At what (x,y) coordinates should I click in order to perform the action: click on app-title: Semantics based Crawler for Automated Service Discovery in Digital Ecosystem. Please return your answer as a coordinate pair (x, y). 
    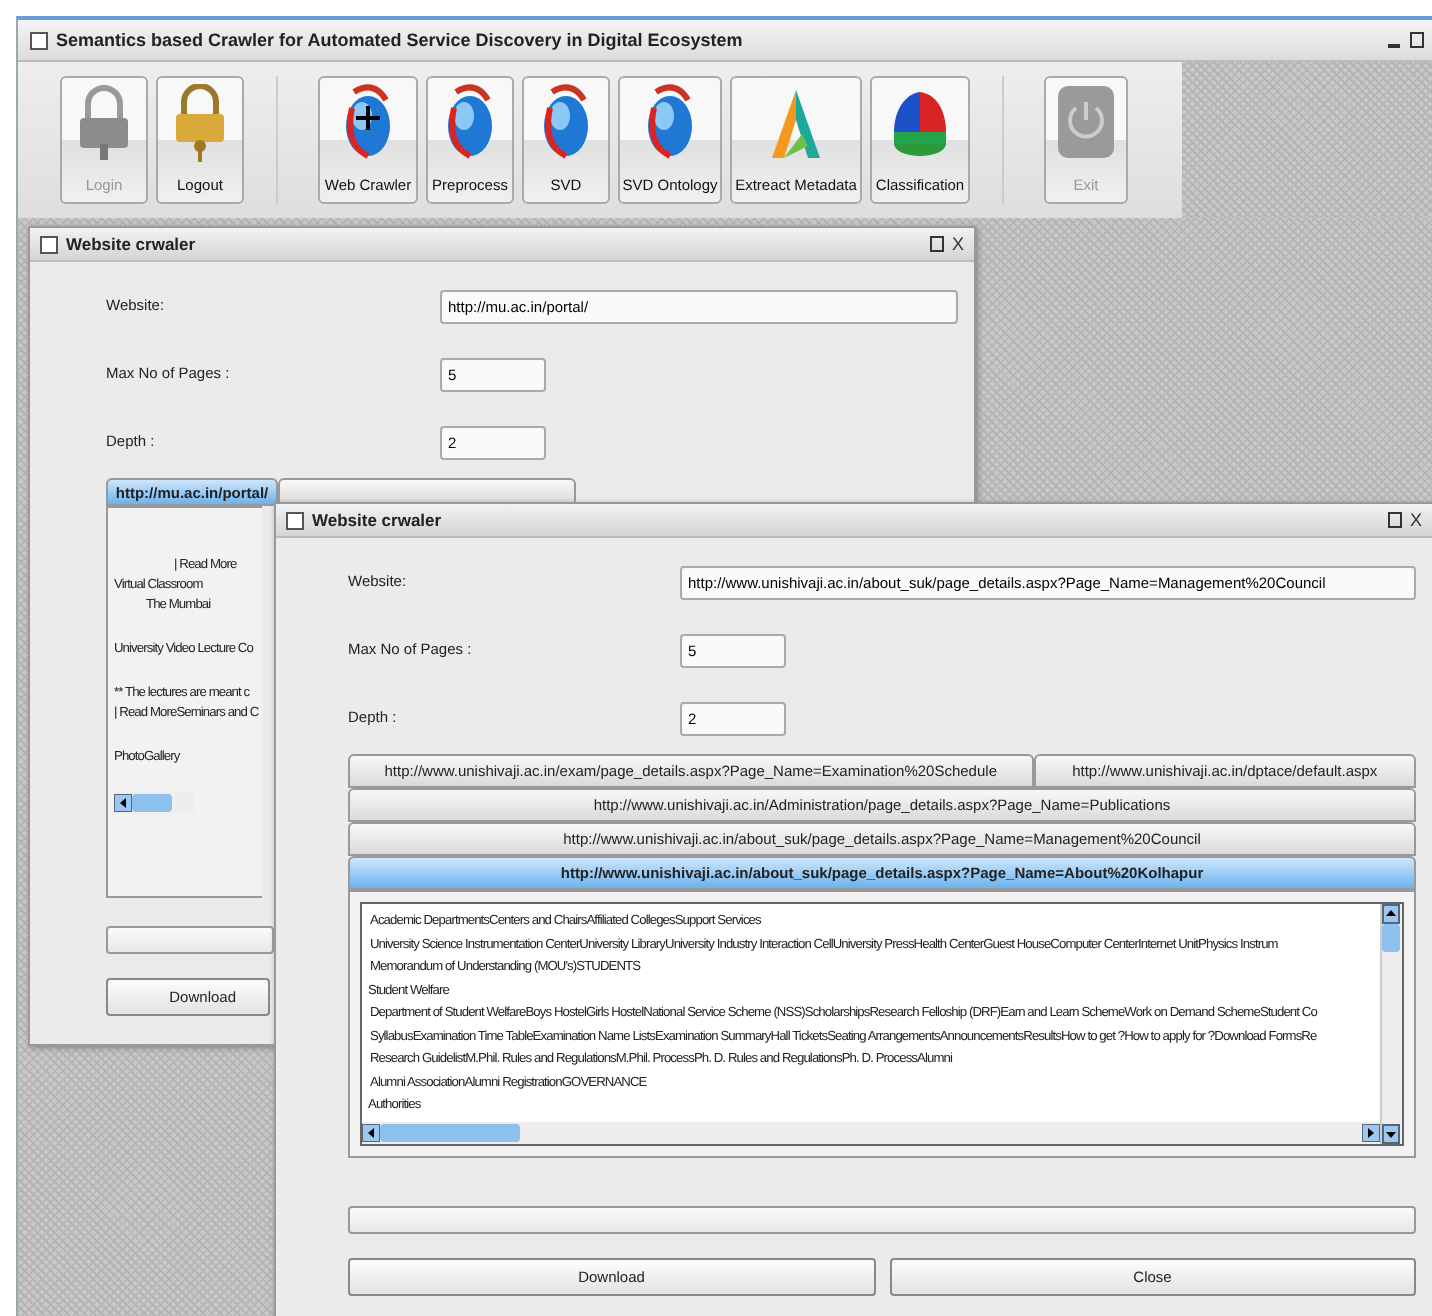
    Looking at the image, I should click on (400, 40).